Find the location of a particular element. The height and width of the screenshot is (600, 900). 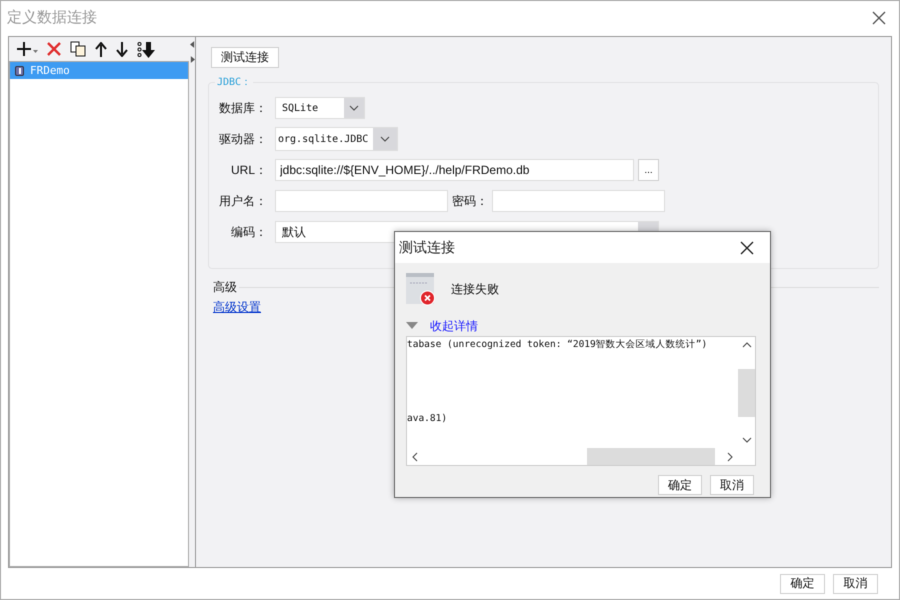

encoding-label: 编码： is located at coordinates (248, 232).